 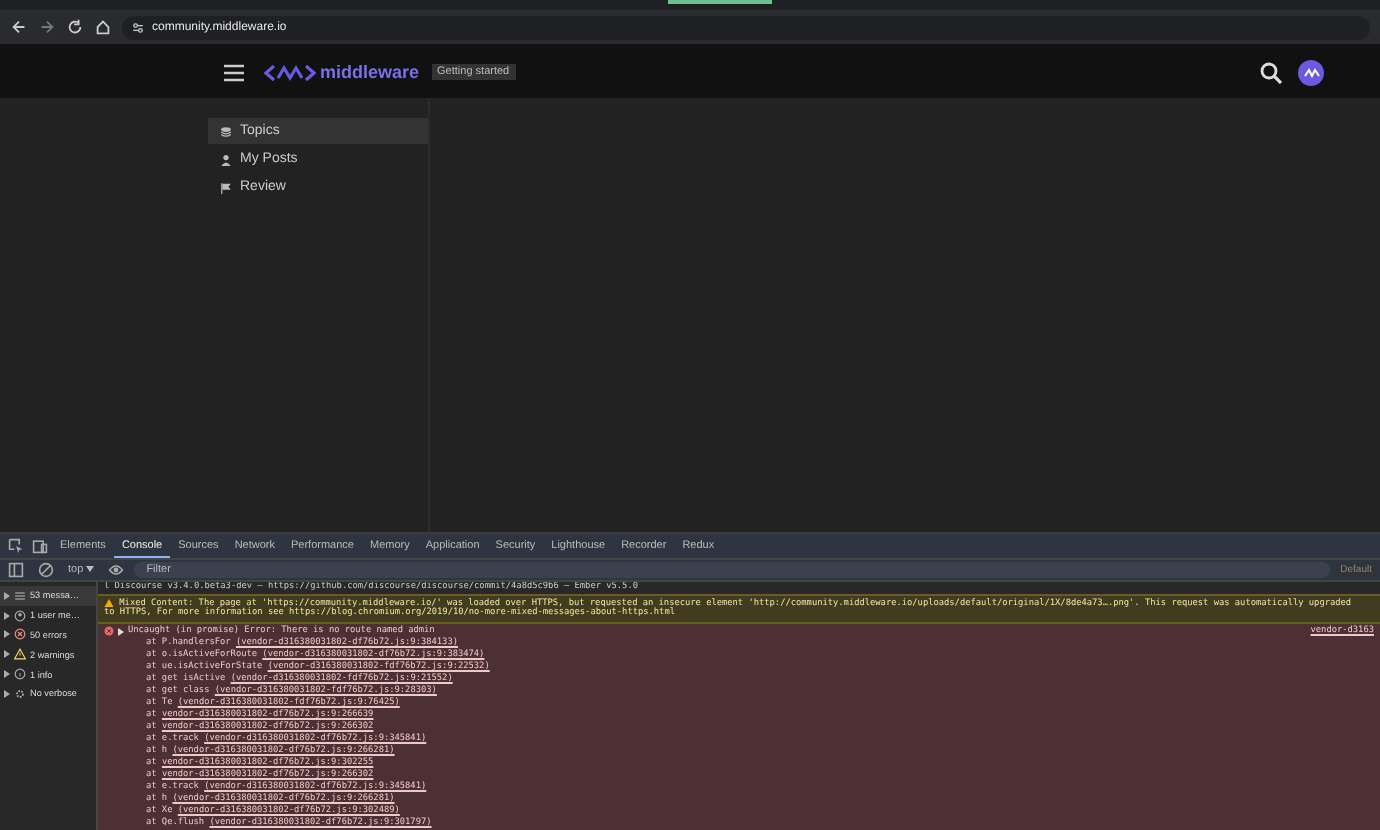 What do you see at coordinates (75, 27) in the screenshot?
I see `reload-icon` at bounding box center [75, 27].